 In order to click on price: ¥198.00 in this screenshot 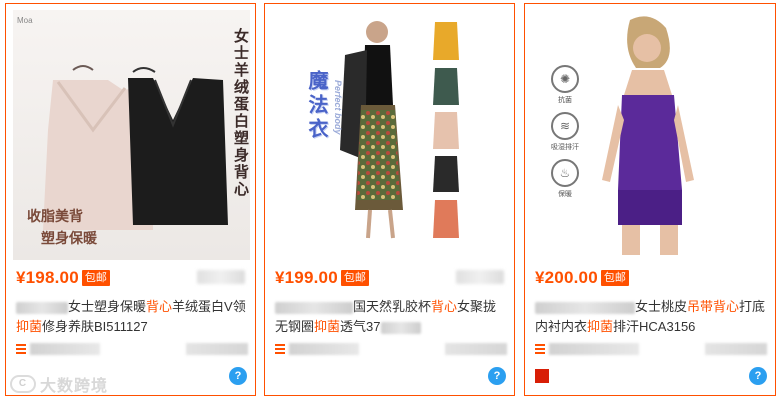, I will do `click(47, 277)`.